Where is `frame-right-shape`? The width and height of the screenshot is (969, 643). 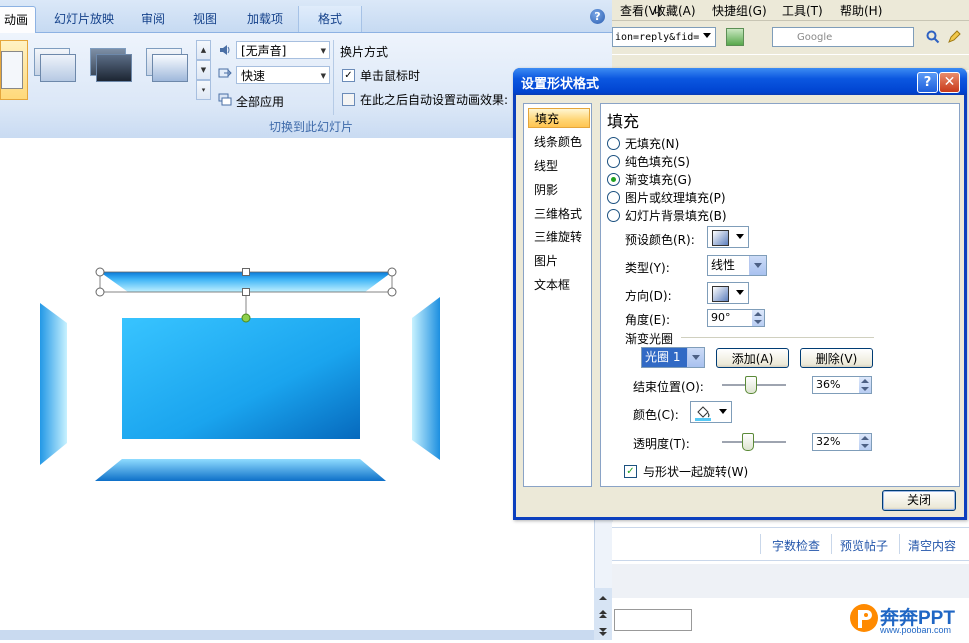 frame-right-shape is located at coordinates (426, 378).